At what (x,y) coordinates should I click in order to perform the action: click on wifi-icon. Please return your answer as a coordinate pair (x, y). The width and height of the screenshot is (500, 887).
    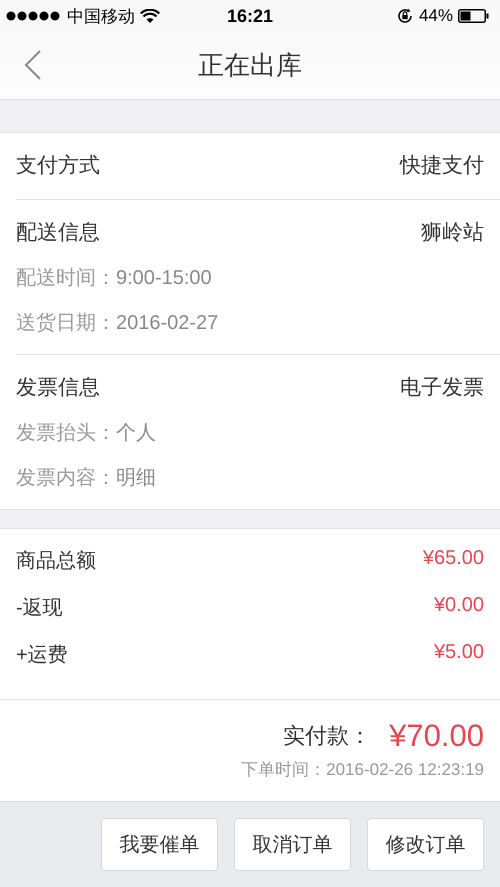
    Looking at the image, I should click on (150, 16).